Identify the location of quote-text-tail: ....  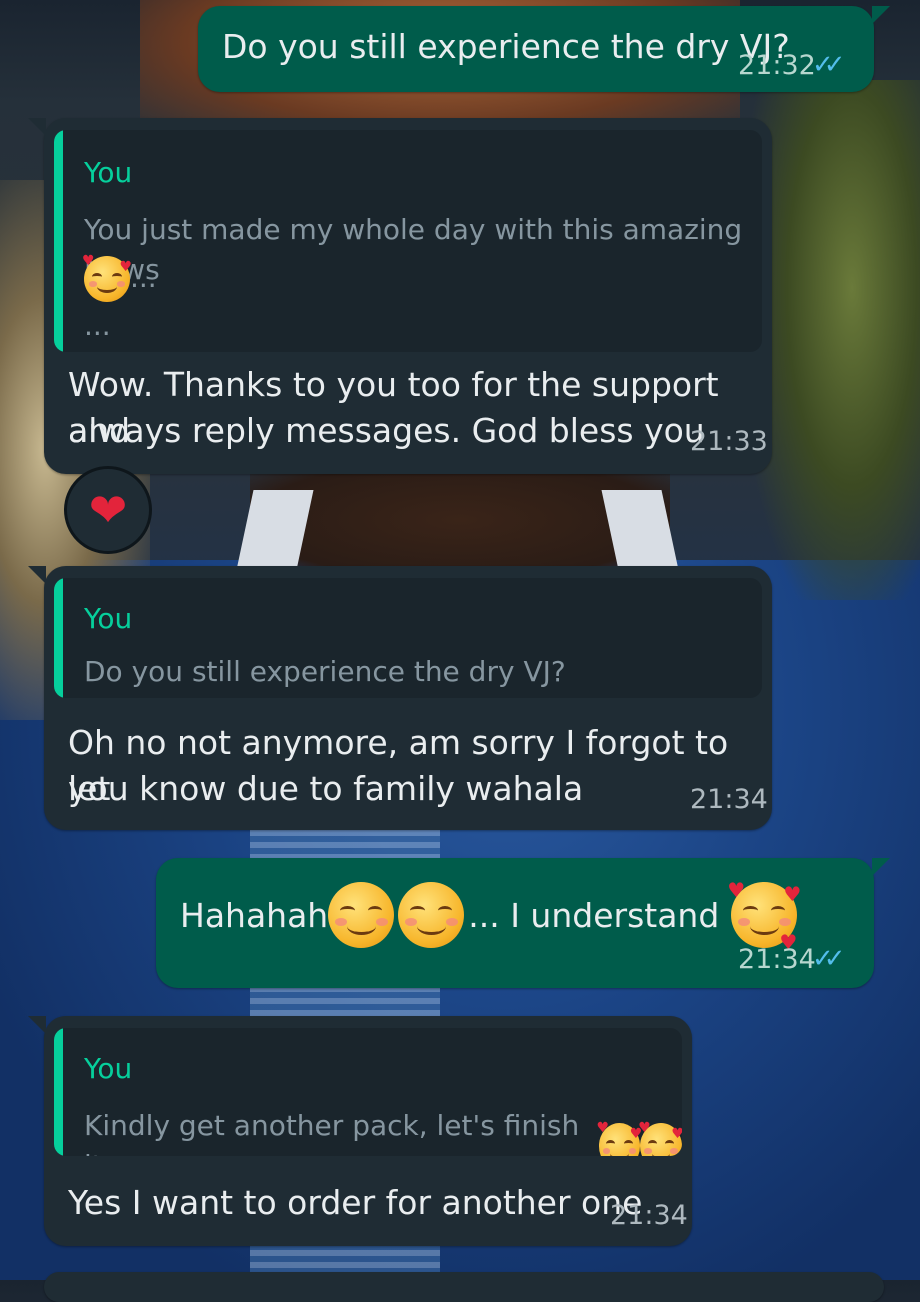
(143, 277).